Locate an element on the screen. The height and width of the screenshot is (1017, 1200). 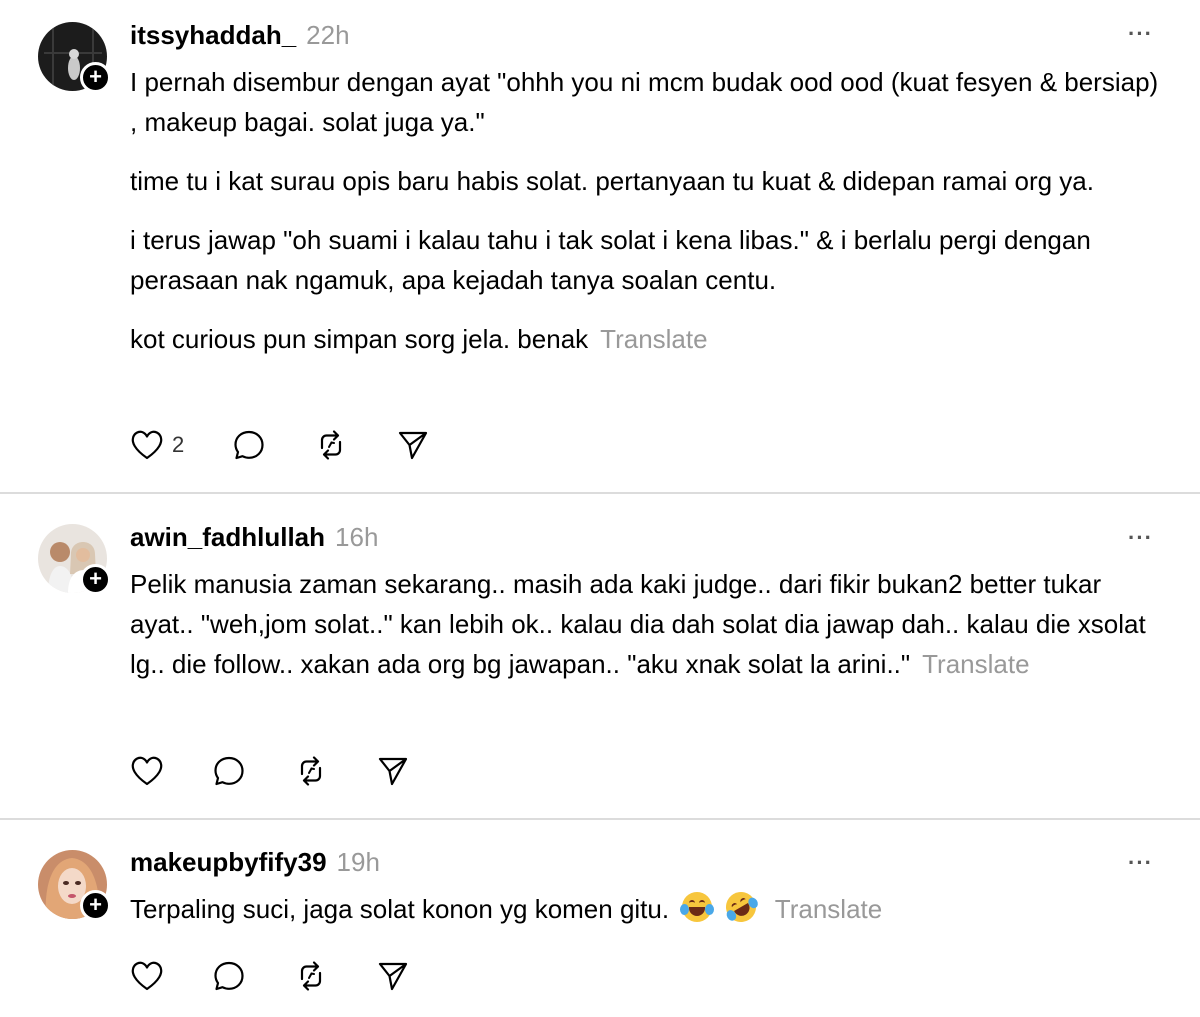
post-header: awin_fadhlullah 16h is located at coordinates (254, 539).